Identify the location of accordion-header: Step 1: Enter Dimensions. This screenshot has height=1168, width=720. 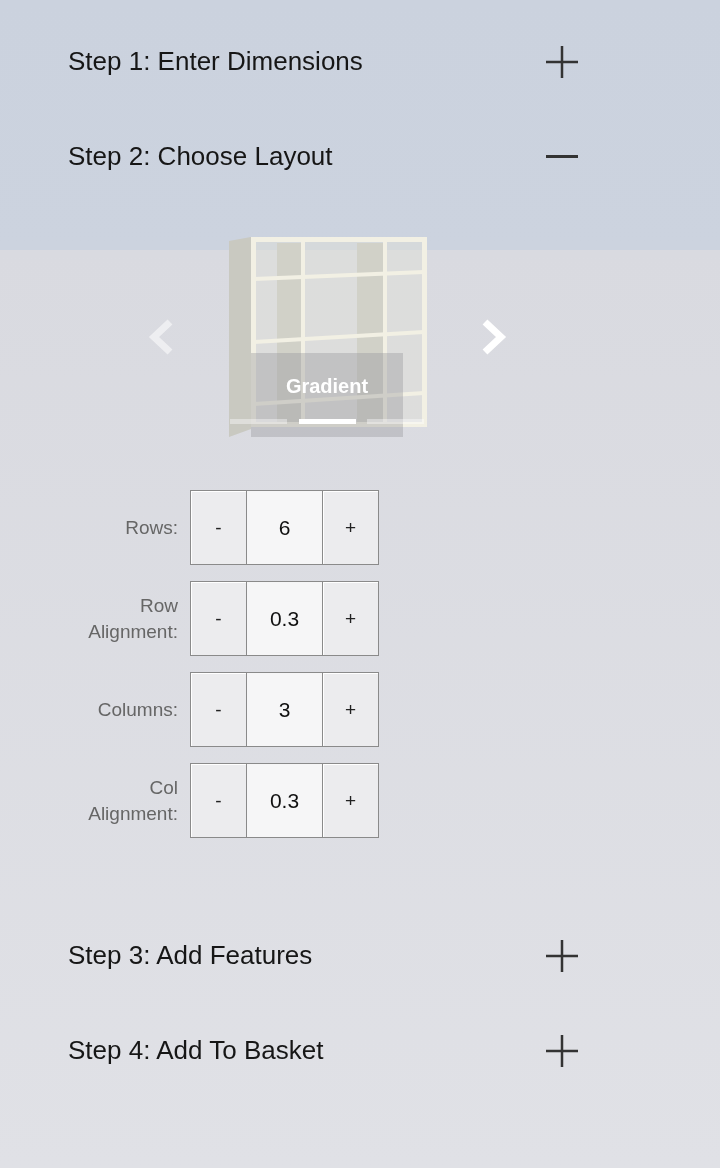
(360, 61).